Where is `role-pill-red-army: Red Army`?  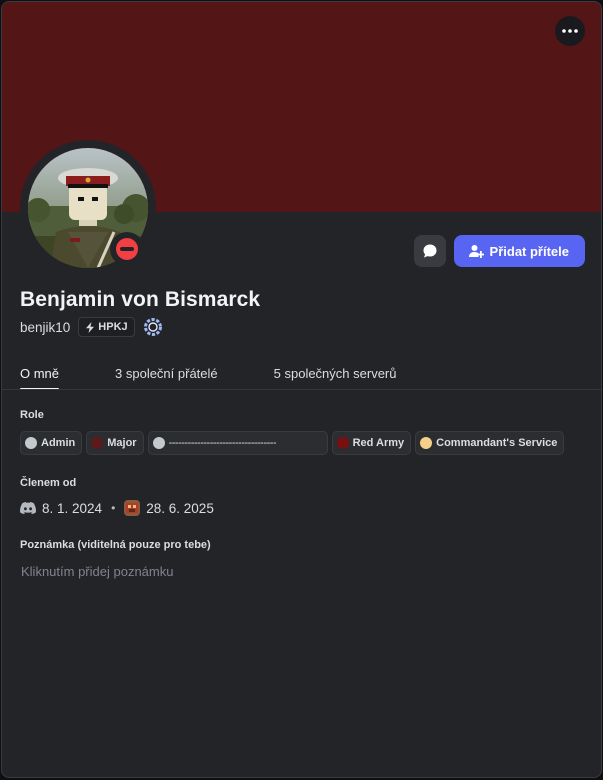
role-pill-red-army: Red Army is located at coordinates (371, 443).